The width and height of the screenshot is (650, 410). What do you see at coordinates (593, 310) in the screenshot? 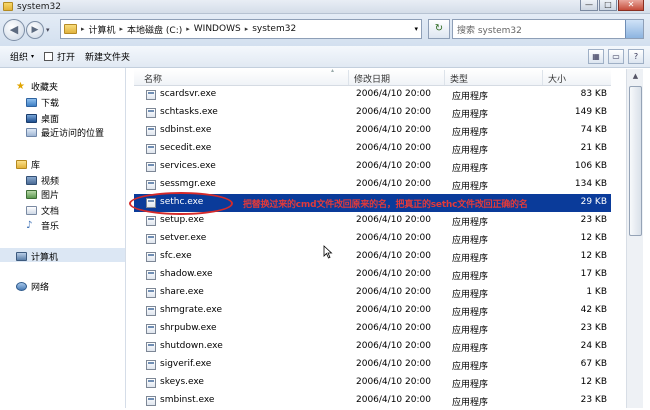
I see `file-size: 42 KB` at bounding box center [593, 310].